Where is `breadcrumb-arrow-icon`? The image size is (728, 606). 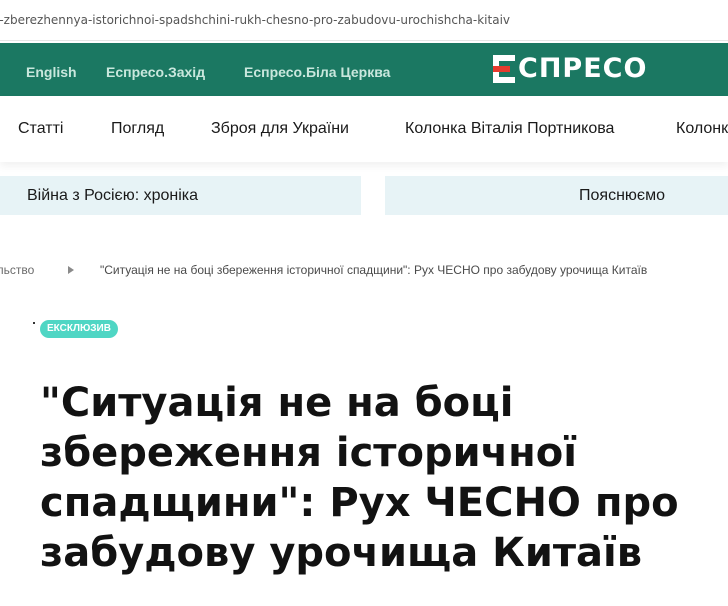
breadcrumb-arrow-icon is located at coordinates (71, 270).